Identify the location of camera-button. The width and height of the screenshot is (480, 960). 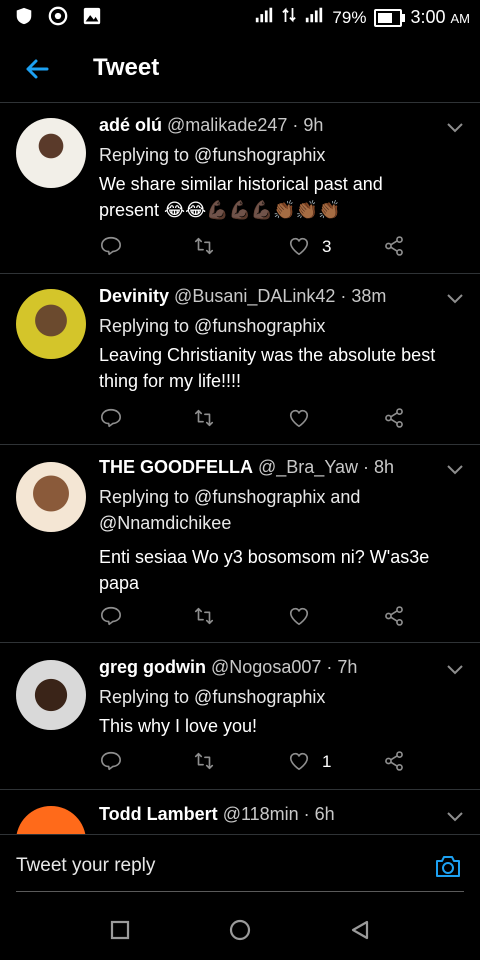
(448, 866).